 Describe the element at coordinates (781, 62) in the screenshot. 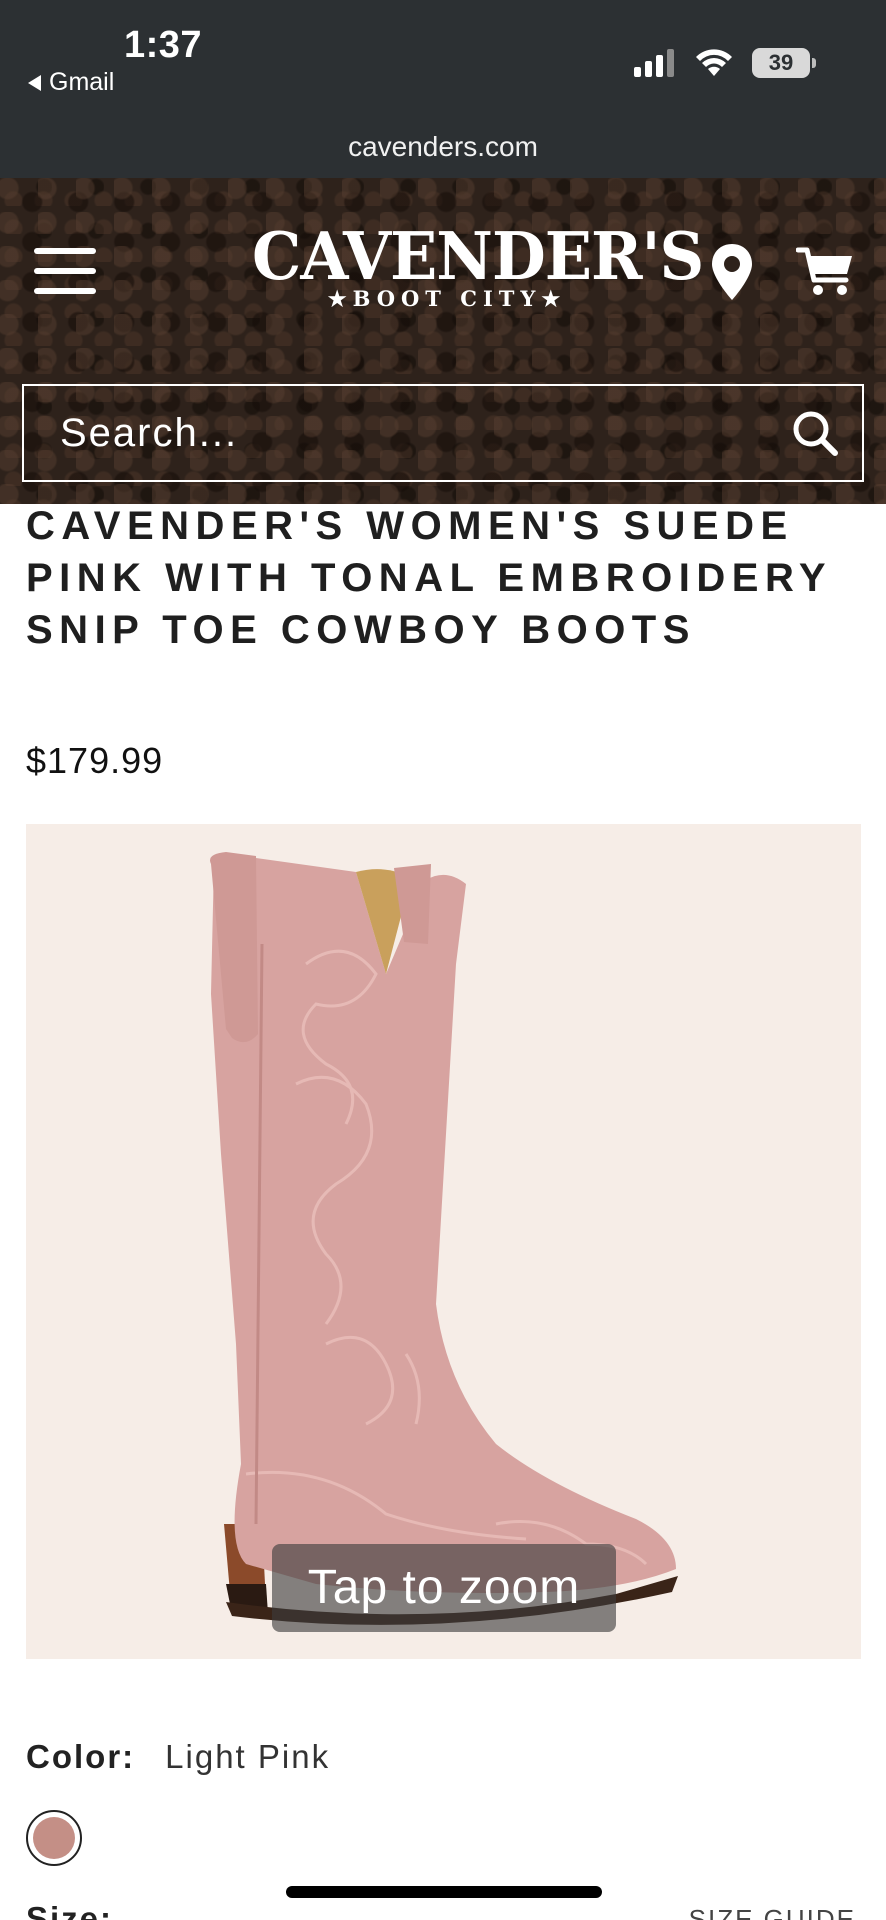

I see `battery-level: 39` at that location.